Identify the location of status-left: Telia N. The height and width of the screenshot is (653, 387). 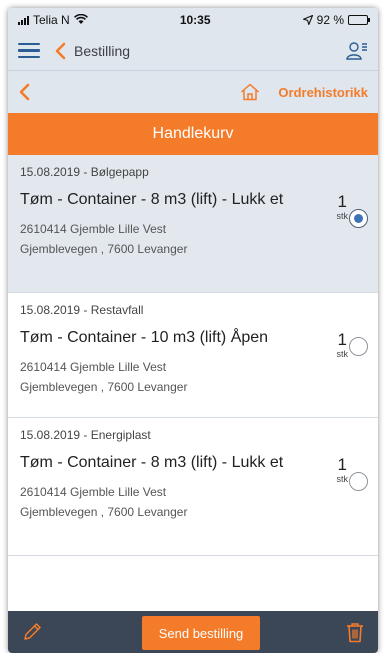
(53, 20).